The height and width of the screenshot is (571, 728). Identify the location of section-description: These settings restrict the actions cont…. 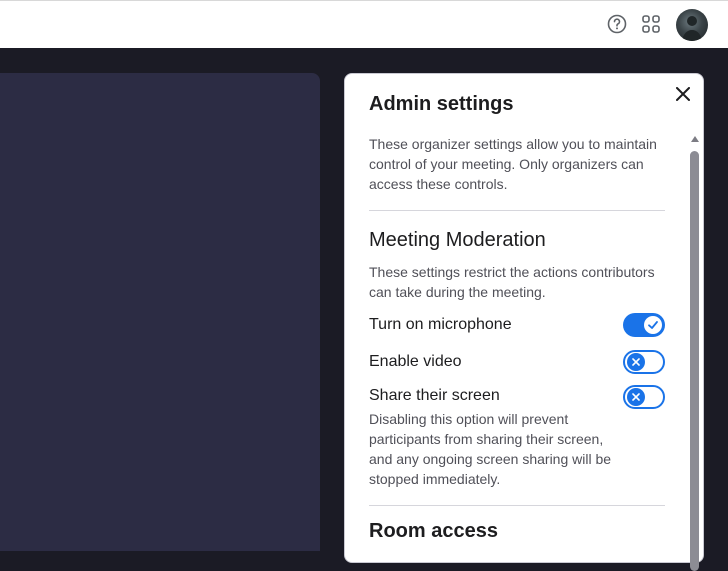
(512, 282).